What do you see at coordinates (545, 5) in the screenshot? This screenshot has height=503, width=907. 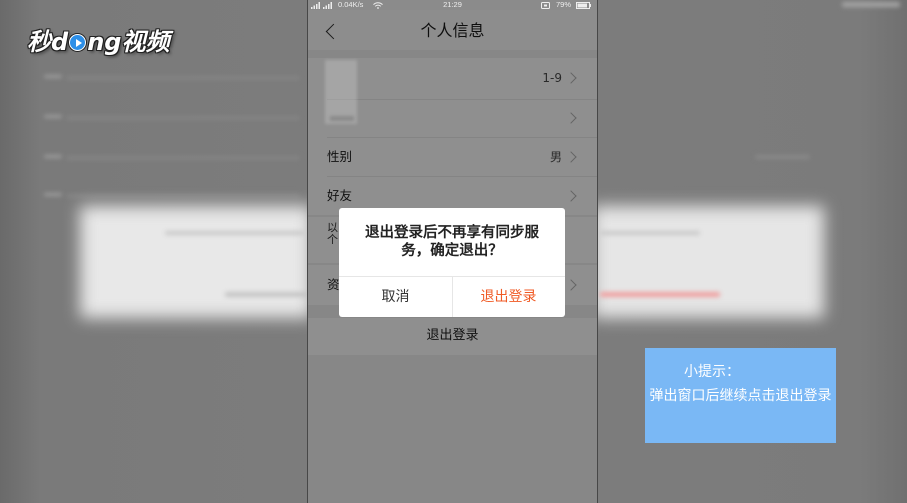 I see `status-indicator-icon` at bounding box center [545, 5].